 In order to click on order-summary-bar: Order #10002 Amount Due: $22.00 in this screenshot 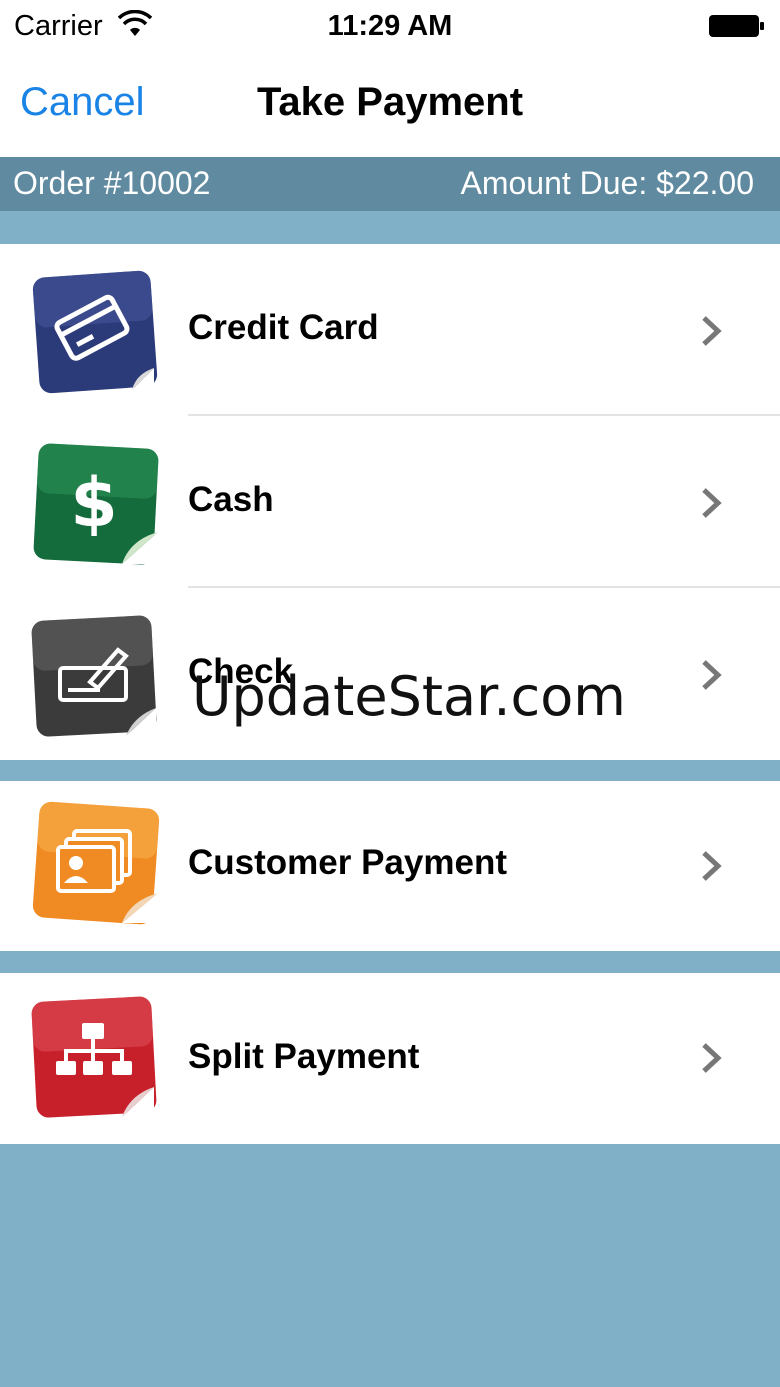, I will do `click(390, 184)`.